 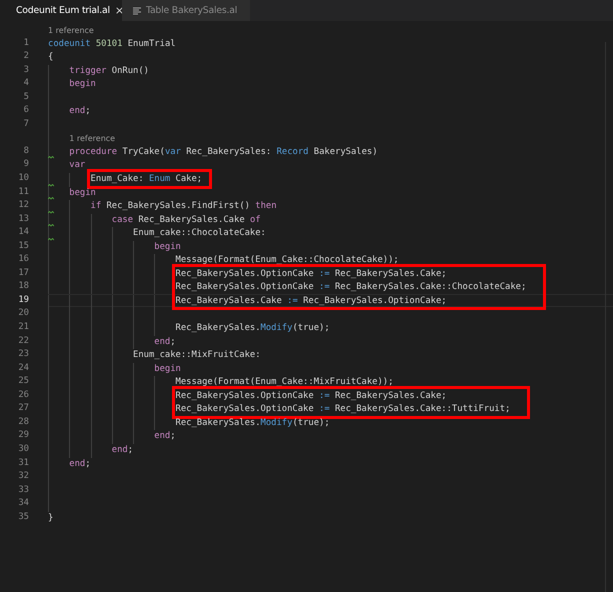 I want to click on line-number: 25, so click(x=23, y=381).